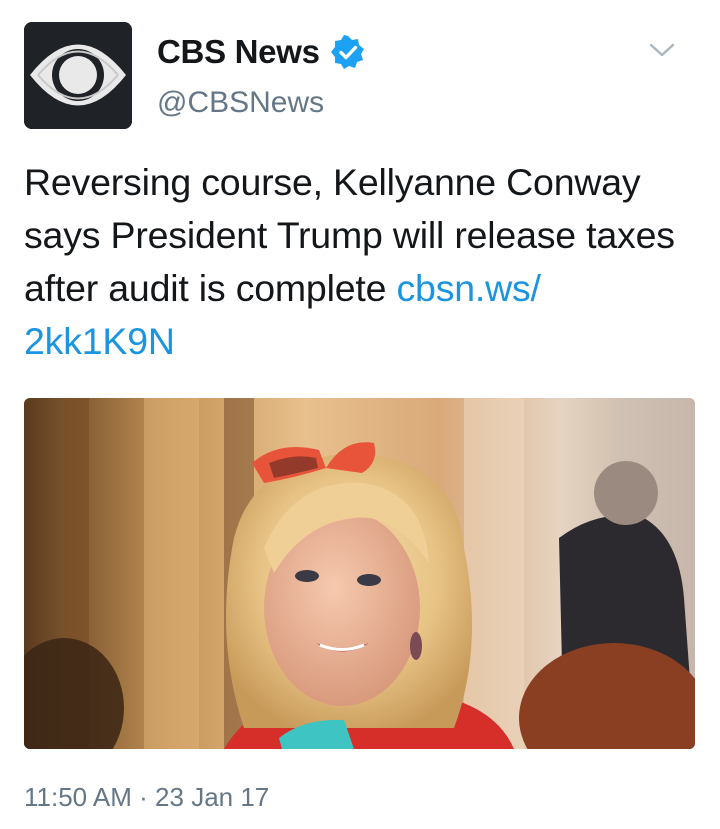 Image resolution: width=720 pixels, height=829 pixels. Describe the element at coordinates (78, 797) in the screenshot. I see `timestamp-time: 11:50 AM` at that location.